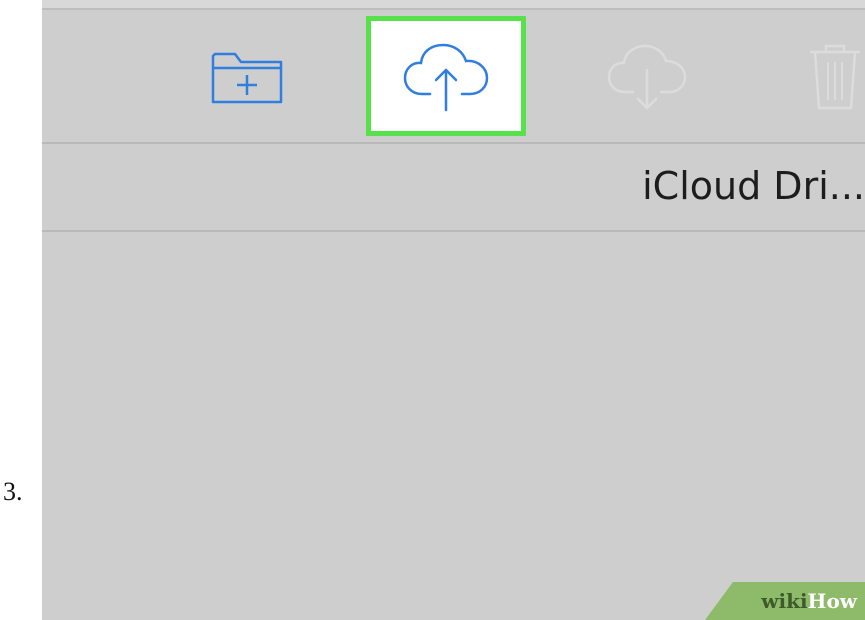 The image size is (865, 620). What do you see at coordinates (13, 491) in the screenshot?
I see `step-number: 3.` at bounding box center [13, 491].